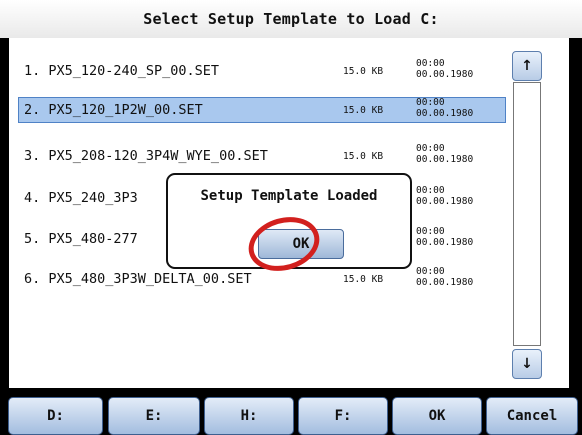  I want to click on scroll-down-button: ↓, so click(527, 364).